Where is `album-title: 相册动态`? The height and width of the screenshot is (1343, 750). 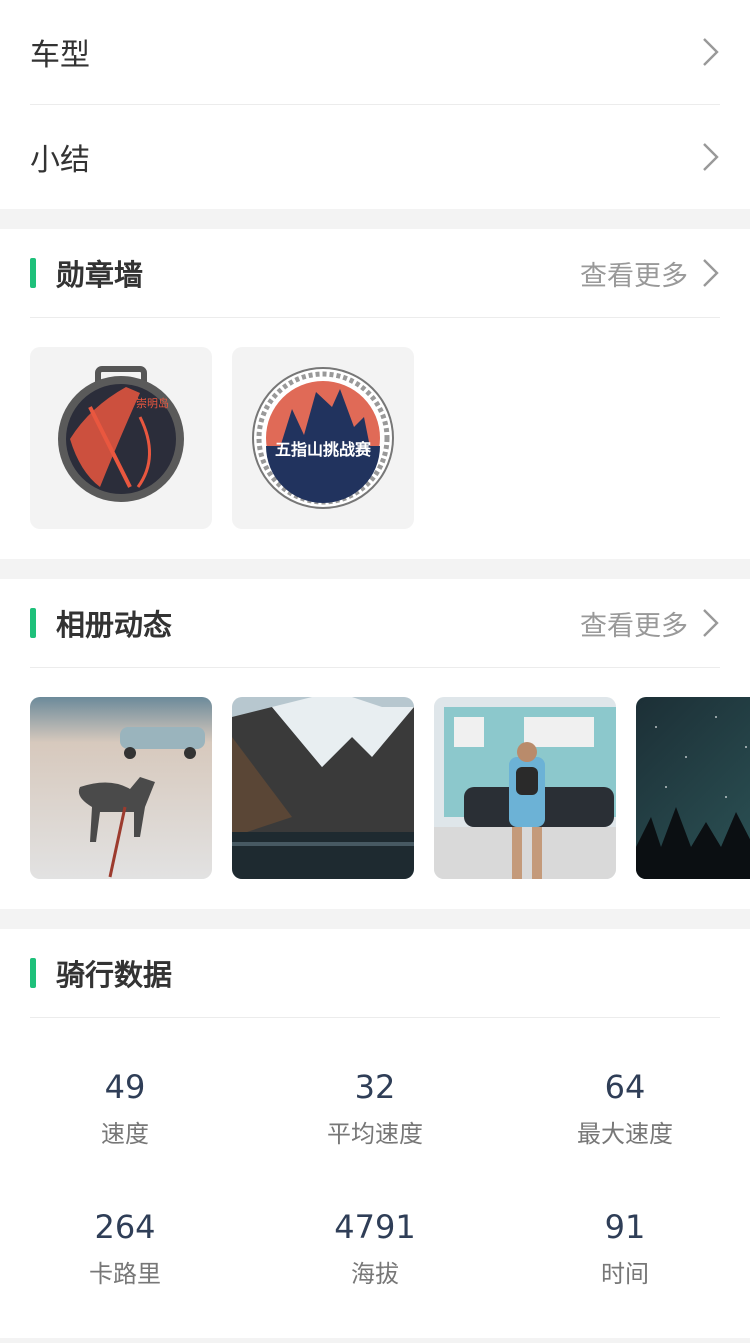 album-title: 相册动态 is located at coordinates (114, 625).